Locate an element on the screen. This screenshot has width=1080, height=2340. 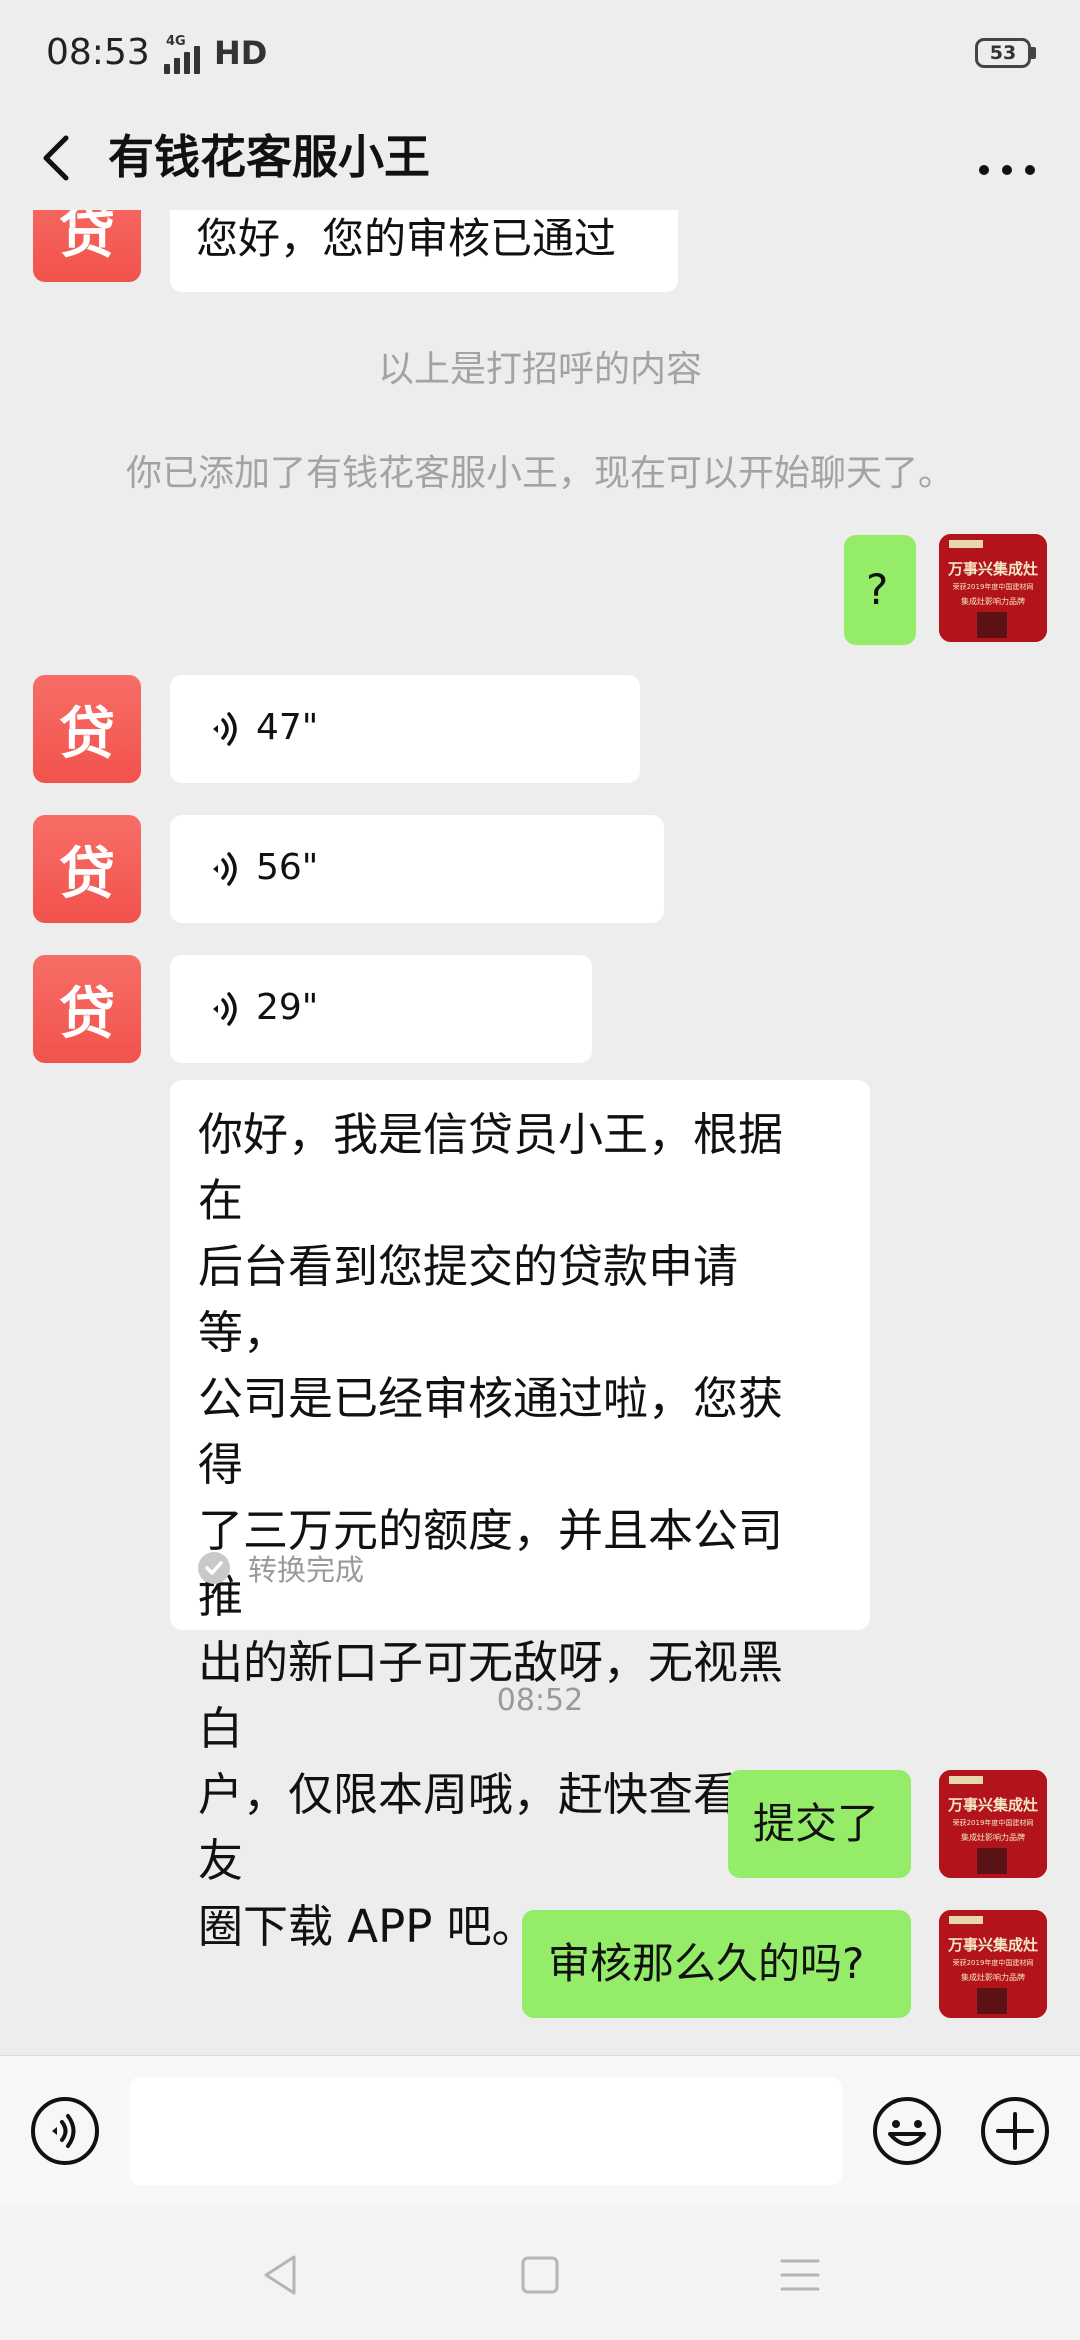
nav-home-icon is located at coordinates (540, 2275).